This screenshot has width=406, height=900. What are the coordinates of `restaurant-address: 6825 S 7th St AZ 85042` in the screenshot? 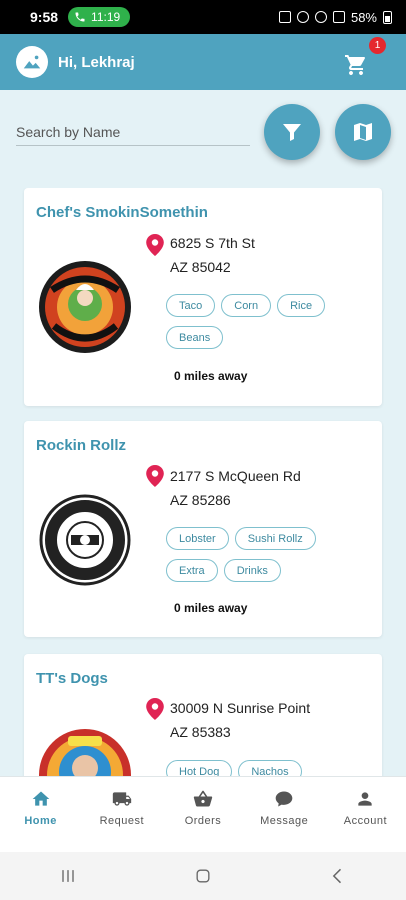 It's located at (212, 255).